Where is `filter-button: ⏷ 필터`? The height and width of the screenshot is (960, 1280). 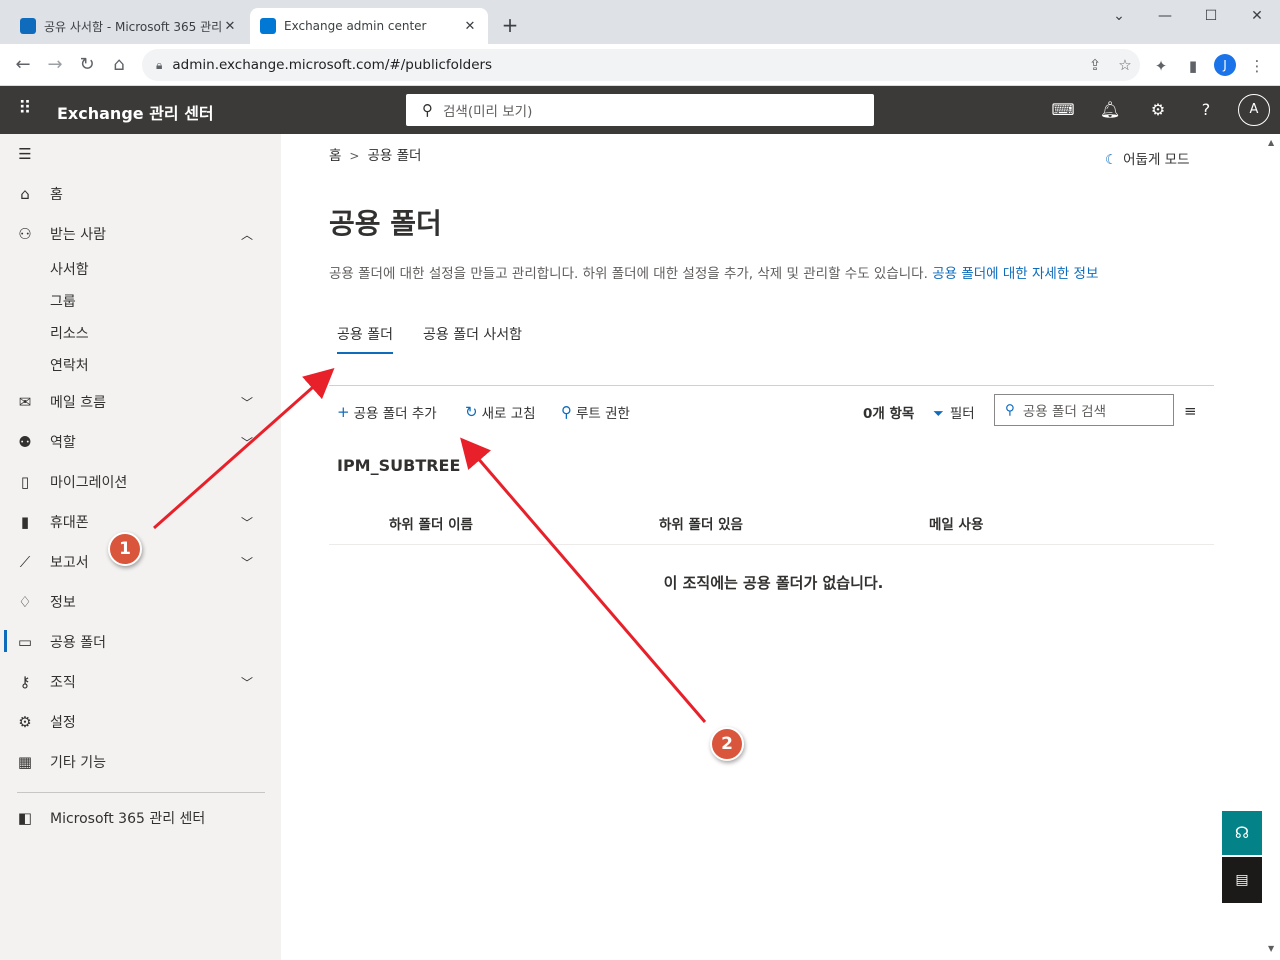 filter-button: ⏷ 필터 is located at coordinates (954, 412).